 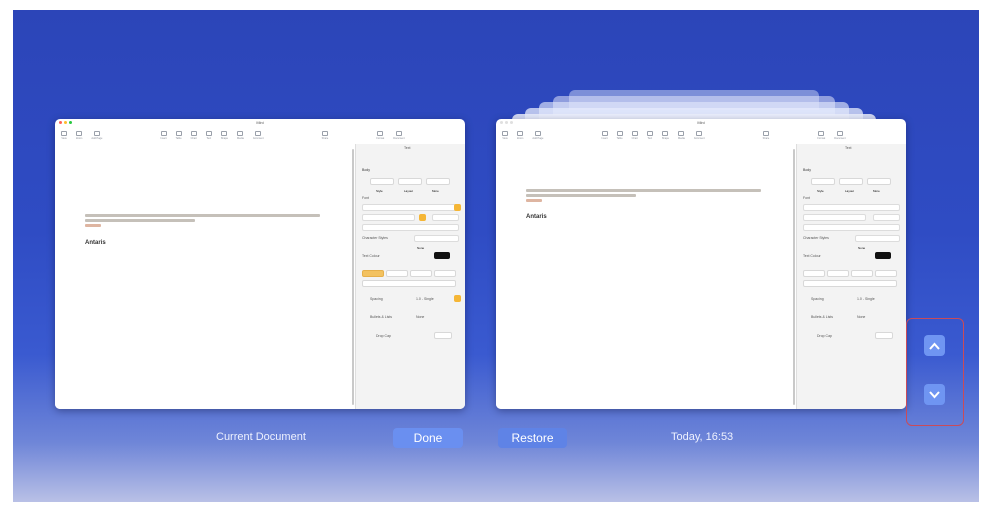 I want to click on spacing-toggle, so click(x=457, y=298).